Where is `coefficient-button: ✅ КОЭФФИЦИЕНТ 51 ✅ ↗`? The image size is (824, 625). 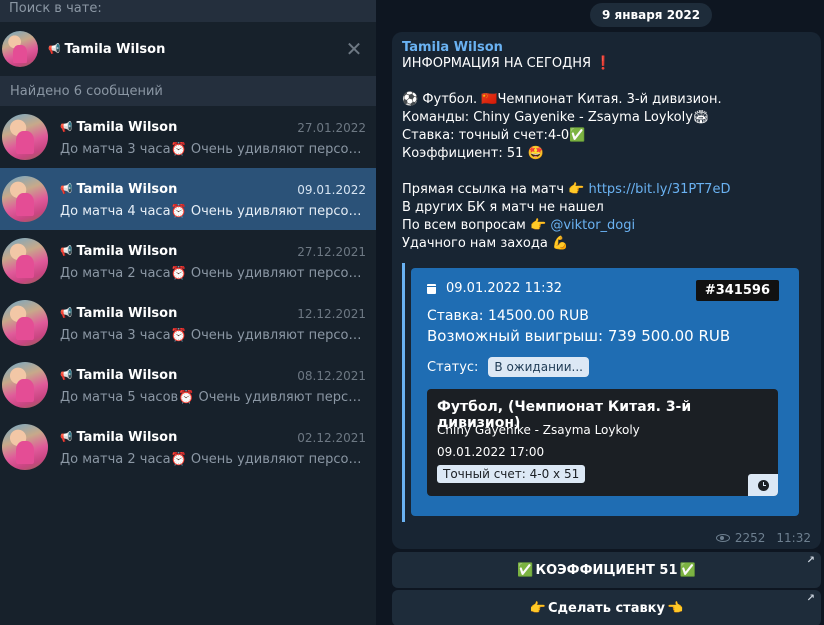 coefficient-button: ✅ КОЭФФИЦИЕНТ 51 ✅ ↗ is located at coordinates (606, 570).